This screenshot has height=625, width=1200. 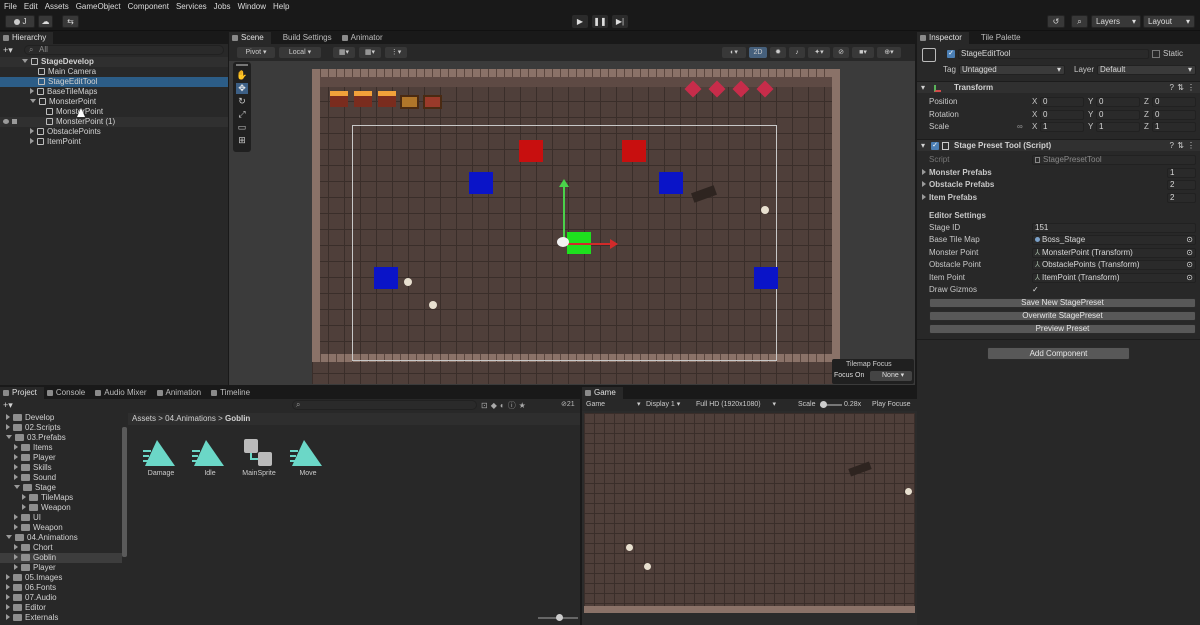 I want to click on folder-item: 04.Animations, so click(x=61, y=538).